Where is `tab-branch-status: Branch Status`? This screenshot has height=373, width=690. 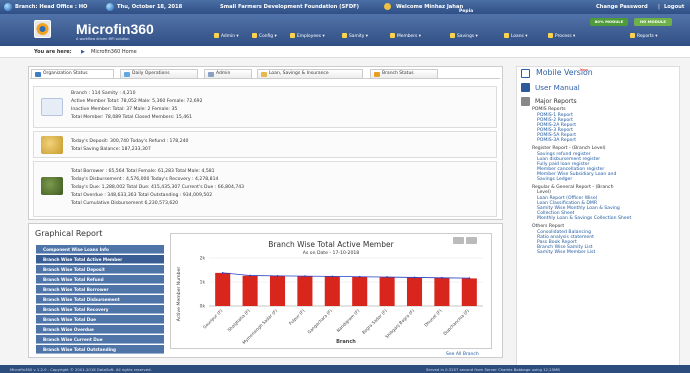 tab-branch-status: Branch Status is located at coordinates (404, 73).